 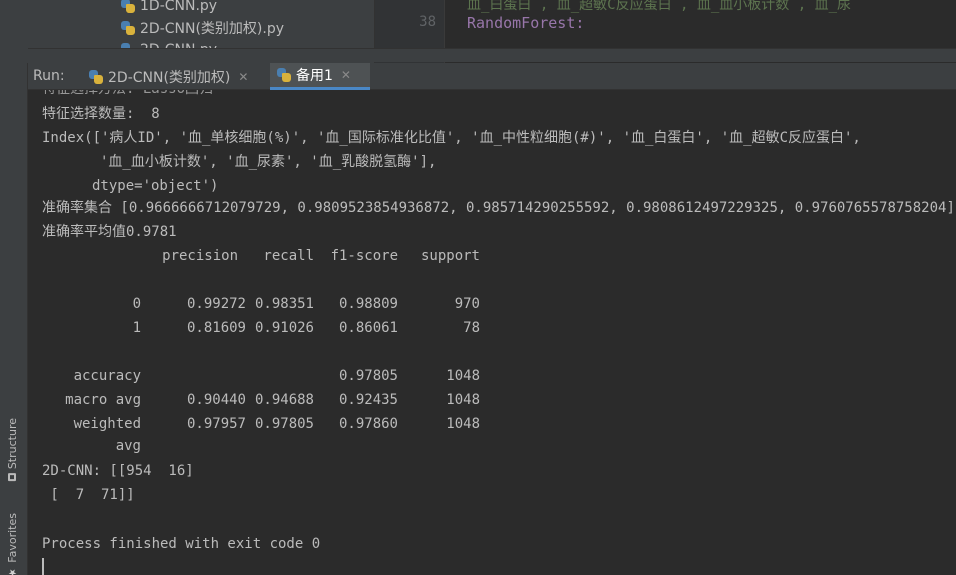 What do you see at coordinates (368, 400) in the screenshot?
I see `report-cell: 0.92435` at bounding box center [368, 400].